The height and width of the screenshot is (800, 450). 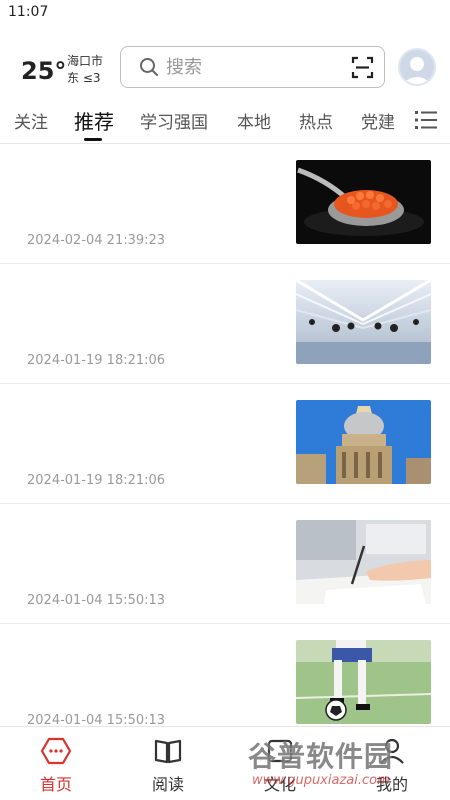 I want to click on tab-recommend: 推荐, so click(x=94, y=120).